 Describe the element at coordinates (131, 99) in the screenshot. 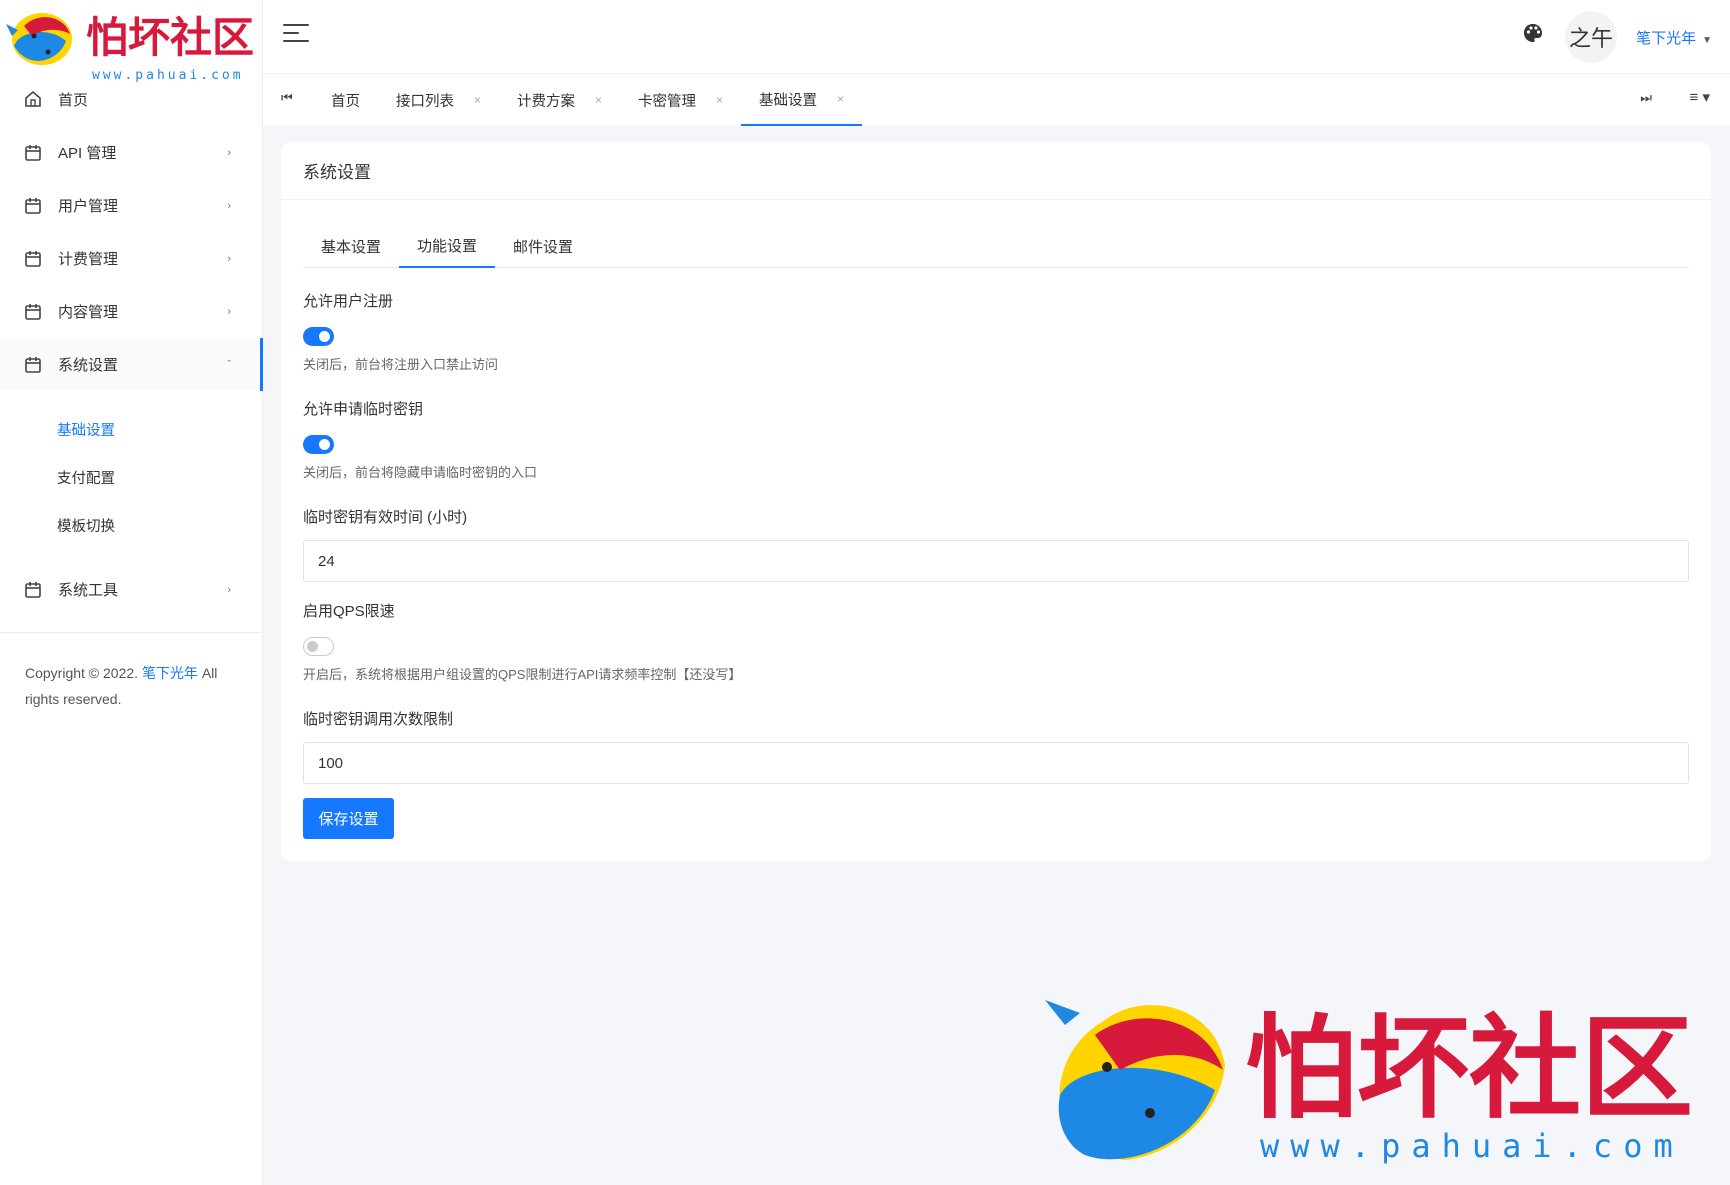

I see `sidebar-item-home: 首页` at that location.